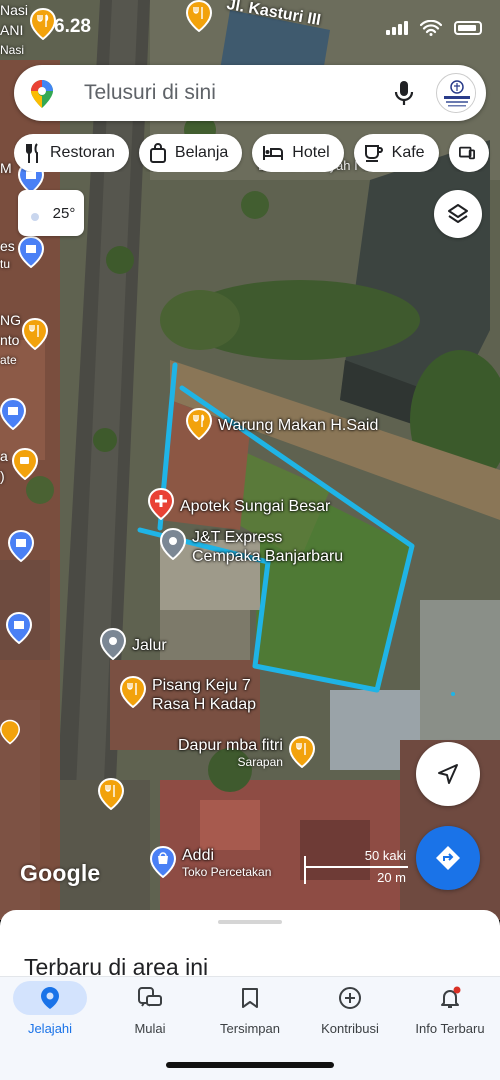  I want to click on pharmacy-icon, so click(161, 504).